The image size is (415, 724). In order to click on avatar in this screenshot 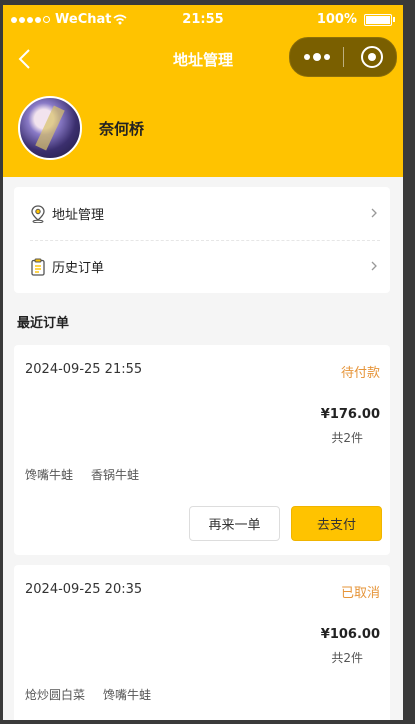, I will do `click(50, 128)`.